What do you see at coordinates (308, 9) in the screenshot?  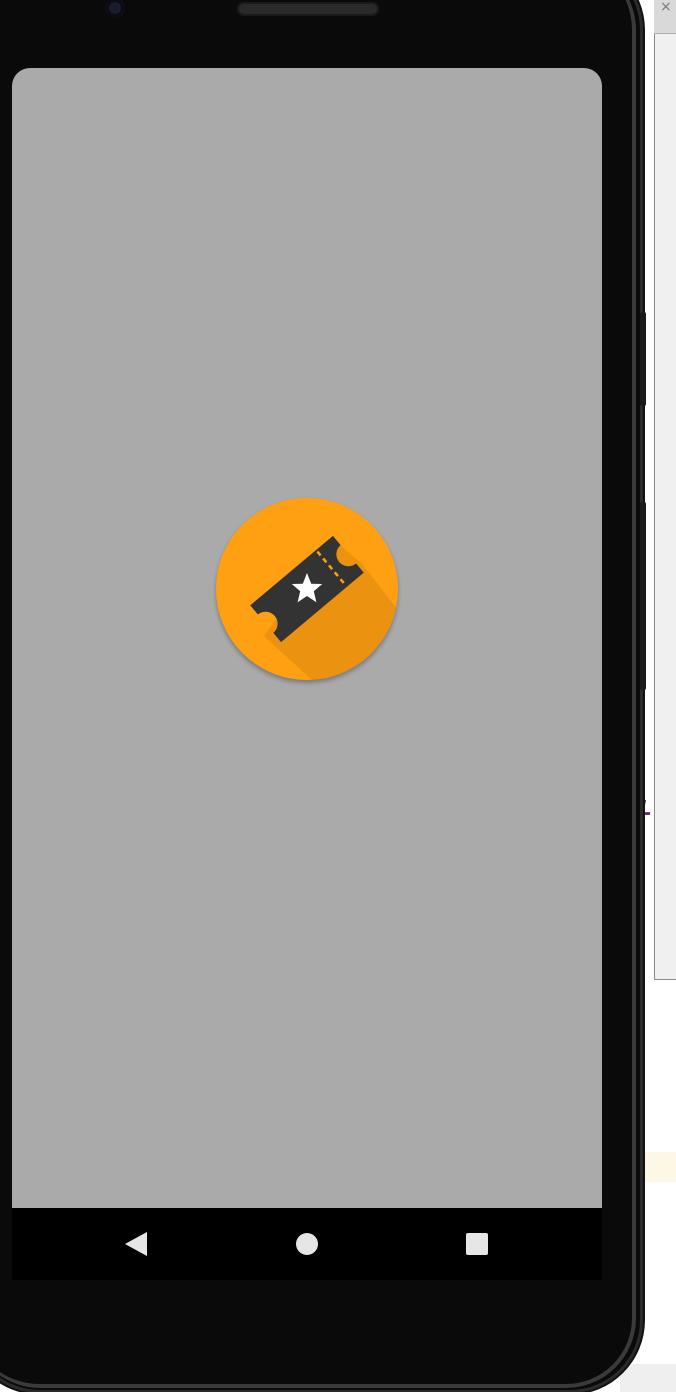 I see `earpiece-speaker` at bounding box center [308, 9].